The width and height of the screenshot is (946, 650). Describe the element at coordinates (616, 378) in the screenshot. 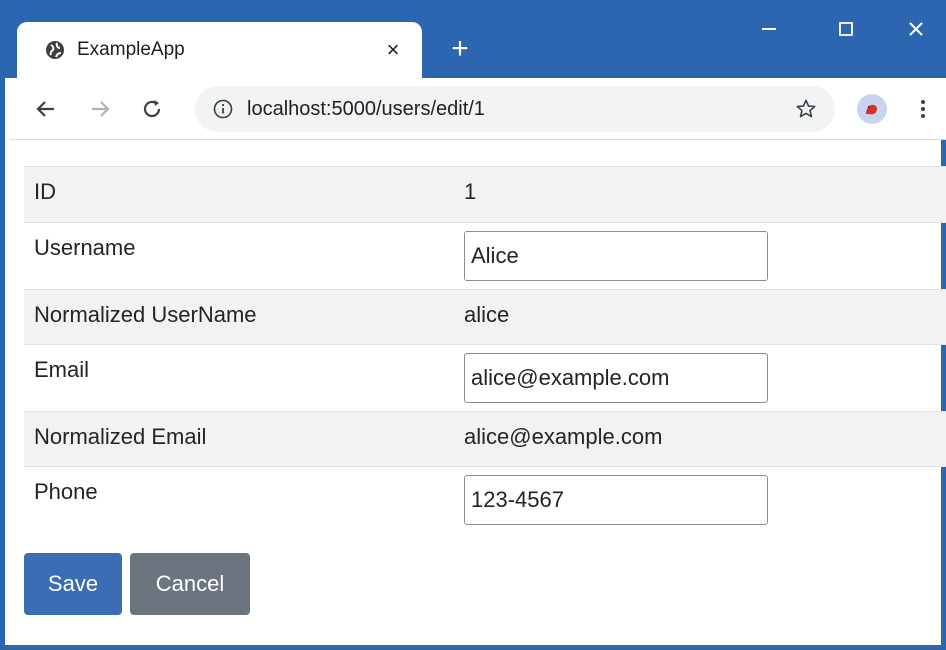

I see `email-input` at that location.